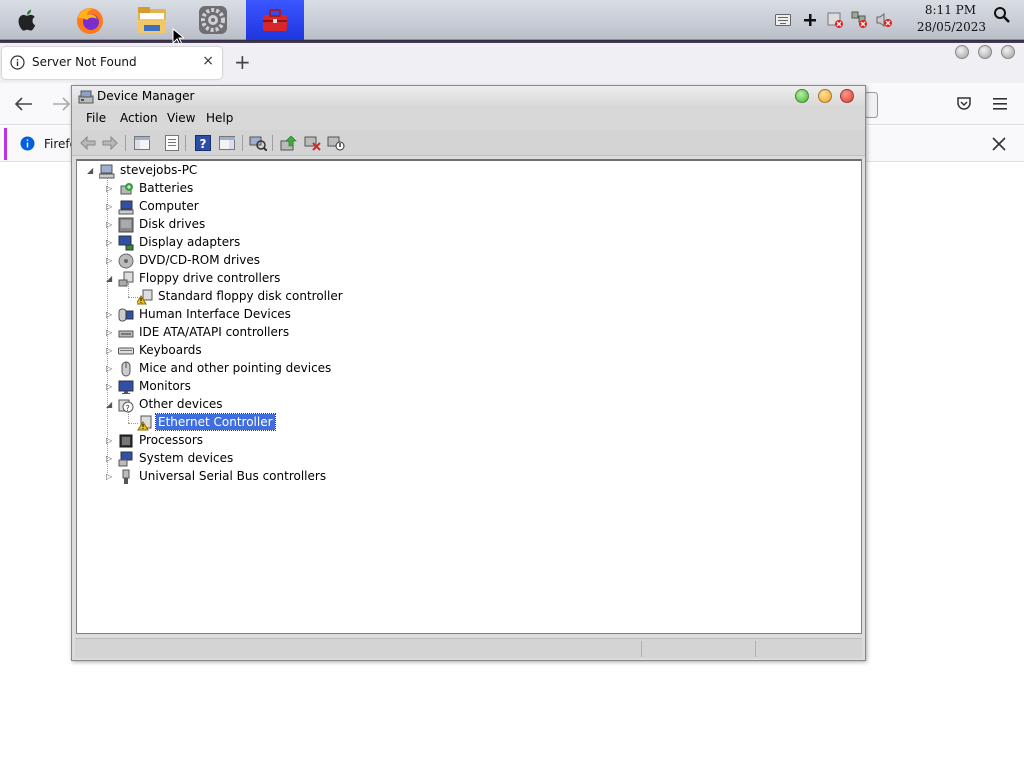  I want to click on tab-close-button: ×, so click(208, 61).